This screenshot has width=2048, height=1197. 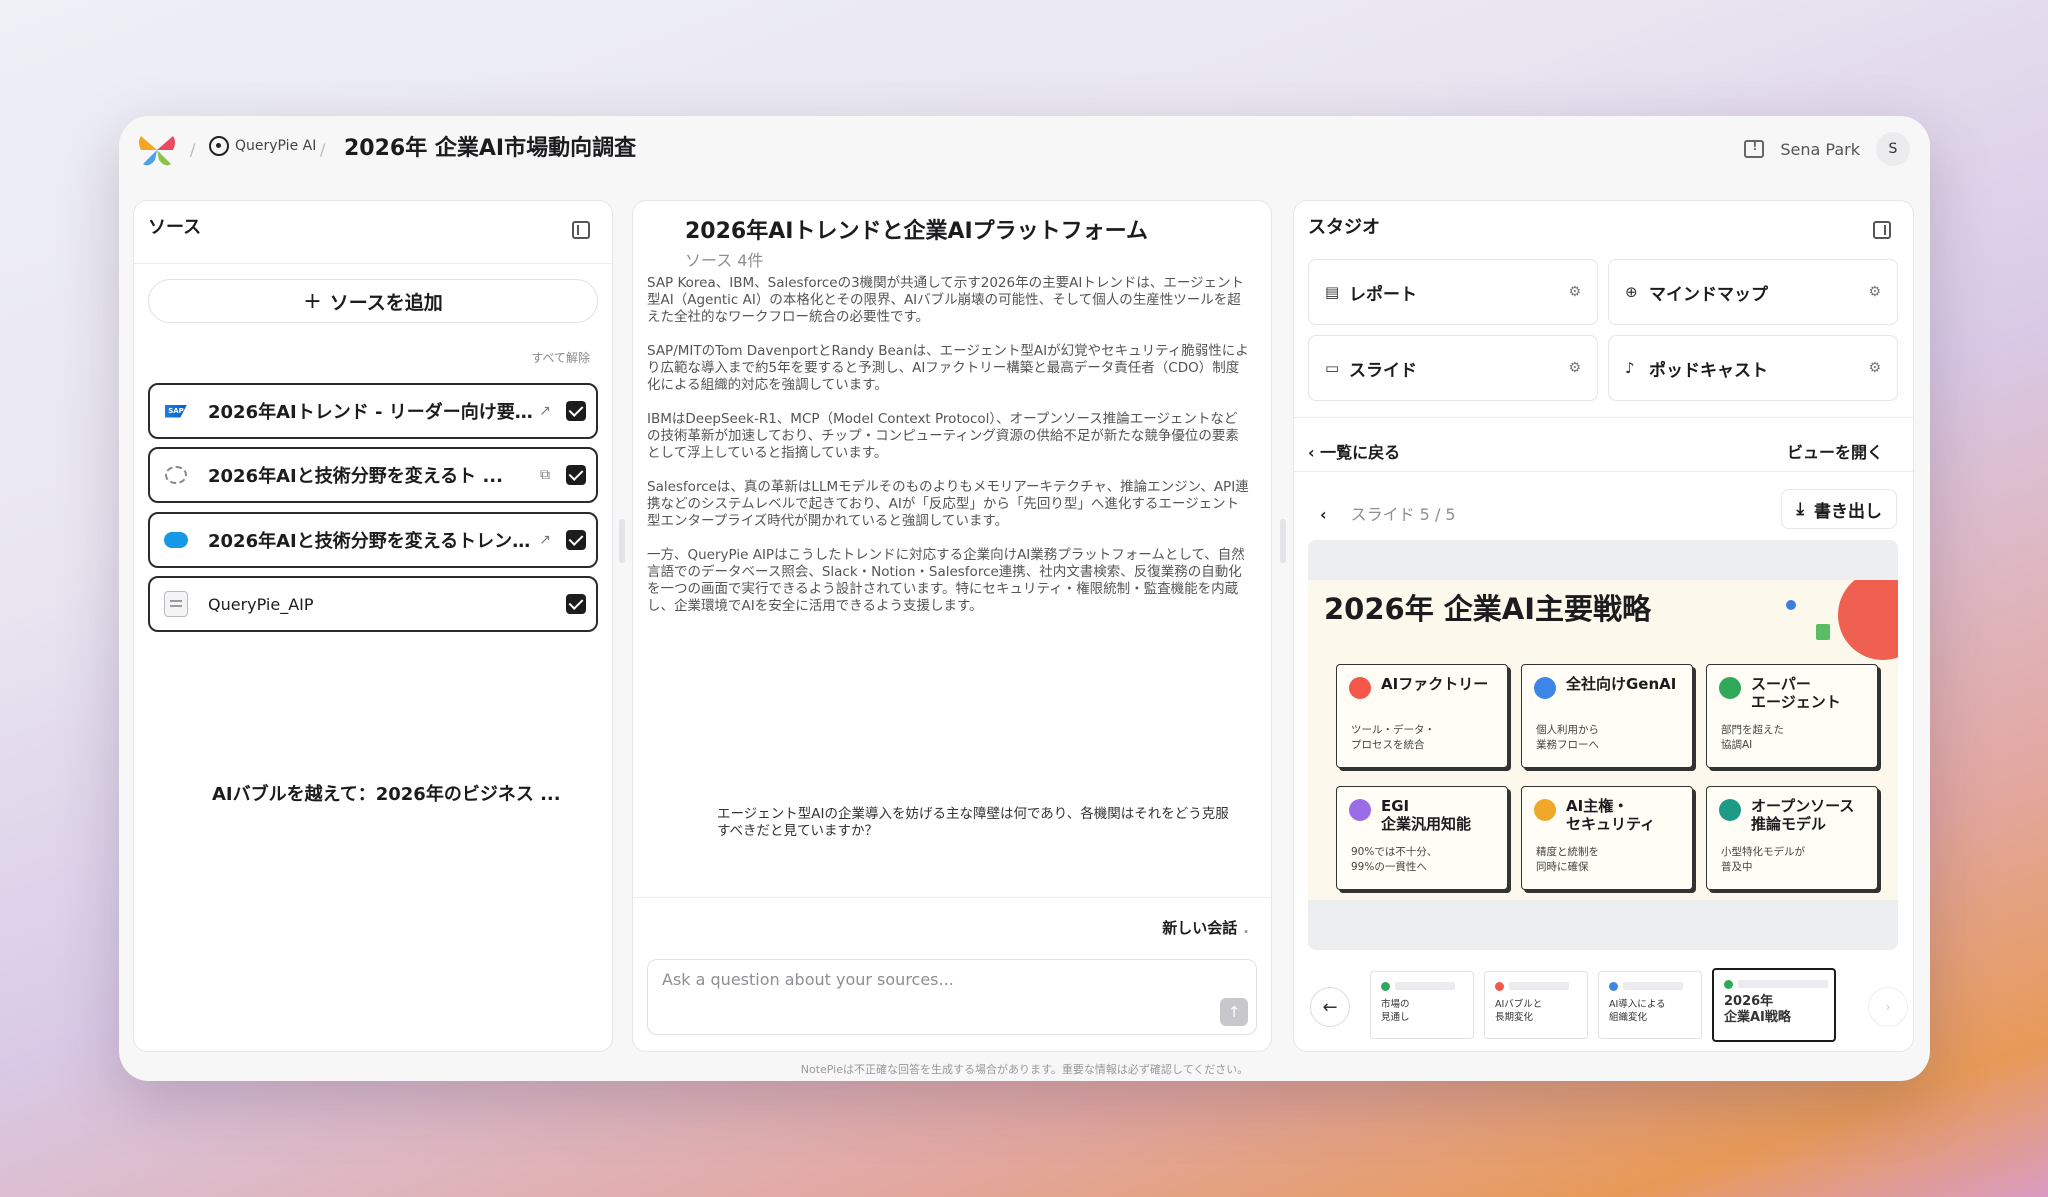 I want to click on add-source-label: ソースを追加, so click(x=386, y=302).